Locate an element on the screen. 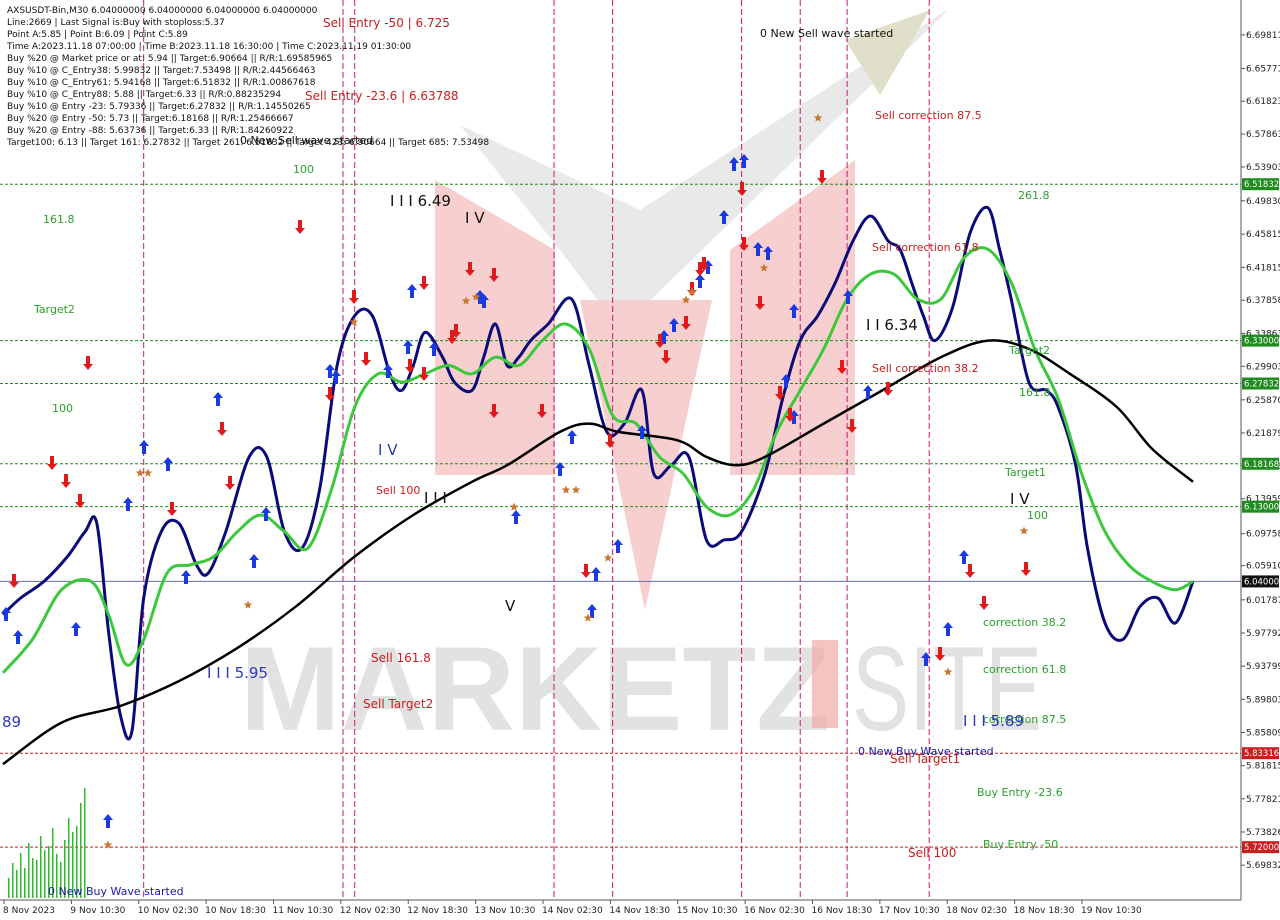  chart-annotation: Sell correction 38.2 is located at coordinates (925, 368).